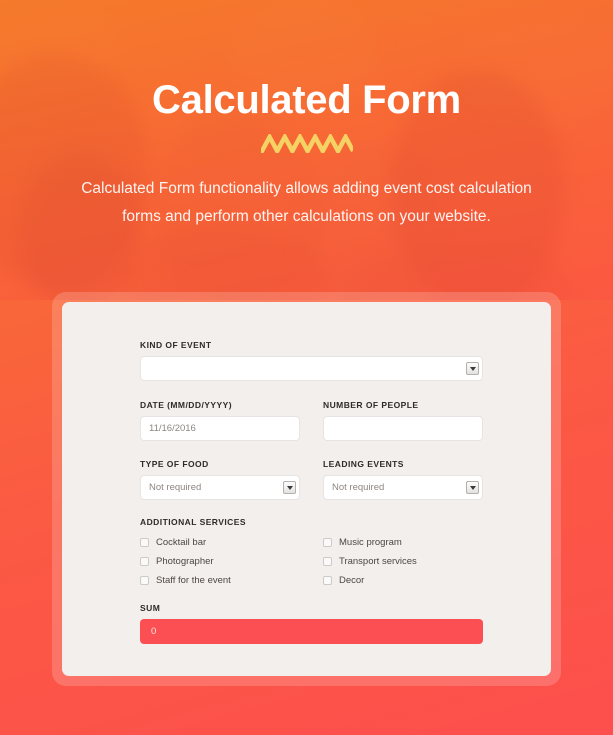 The image size is (613, 735). I want to click on leading-events-select: Not required, so click(403, 487).